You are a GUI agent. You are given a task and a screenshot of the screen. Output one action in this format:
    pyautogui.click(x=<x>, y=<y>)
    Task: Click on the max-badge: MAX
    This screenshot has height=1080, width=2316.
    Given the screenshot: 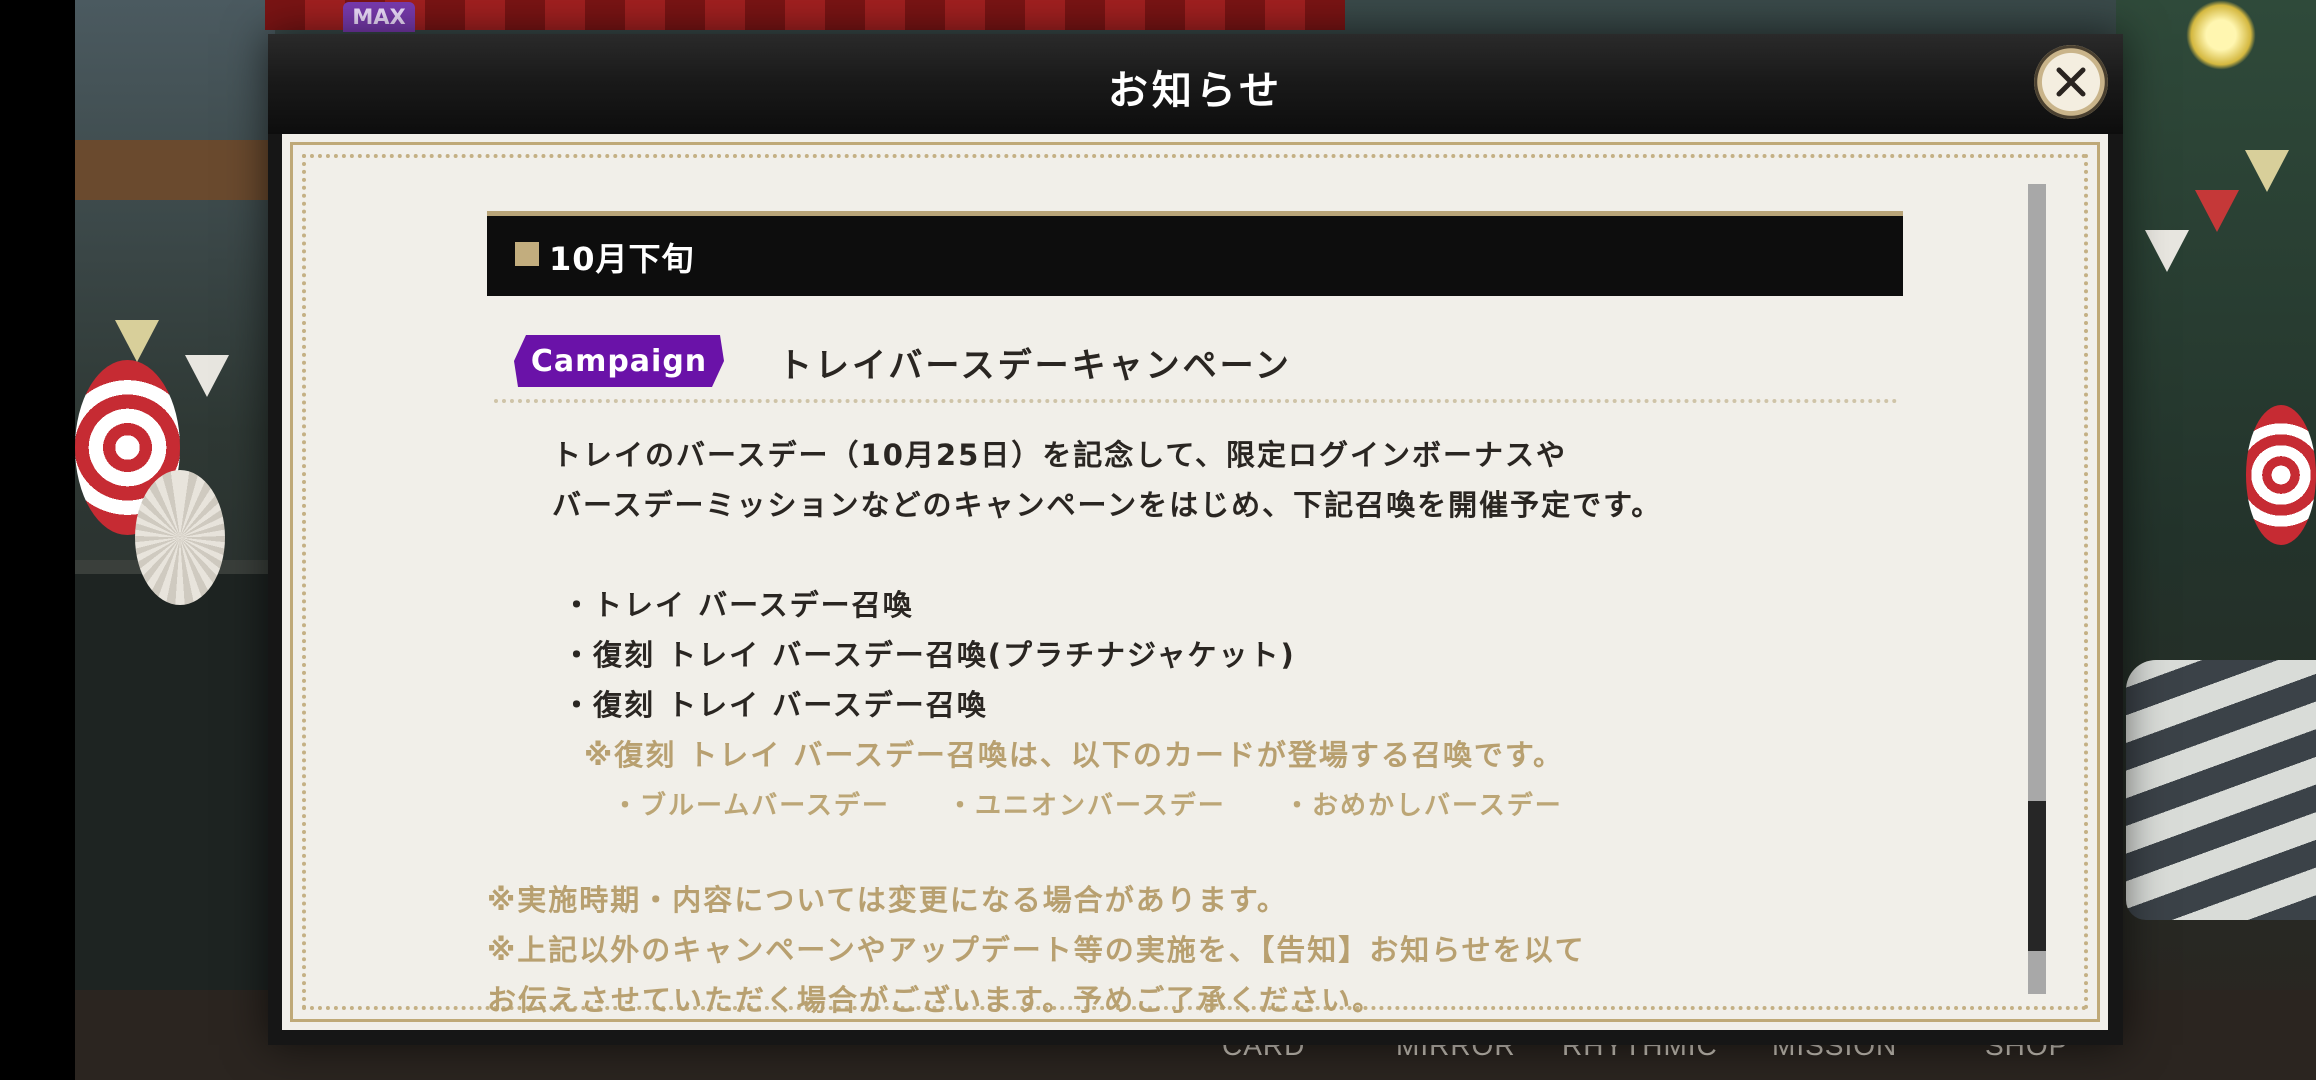 What is the action you would take?
    pyautogui.click(x=379, y=17)
    